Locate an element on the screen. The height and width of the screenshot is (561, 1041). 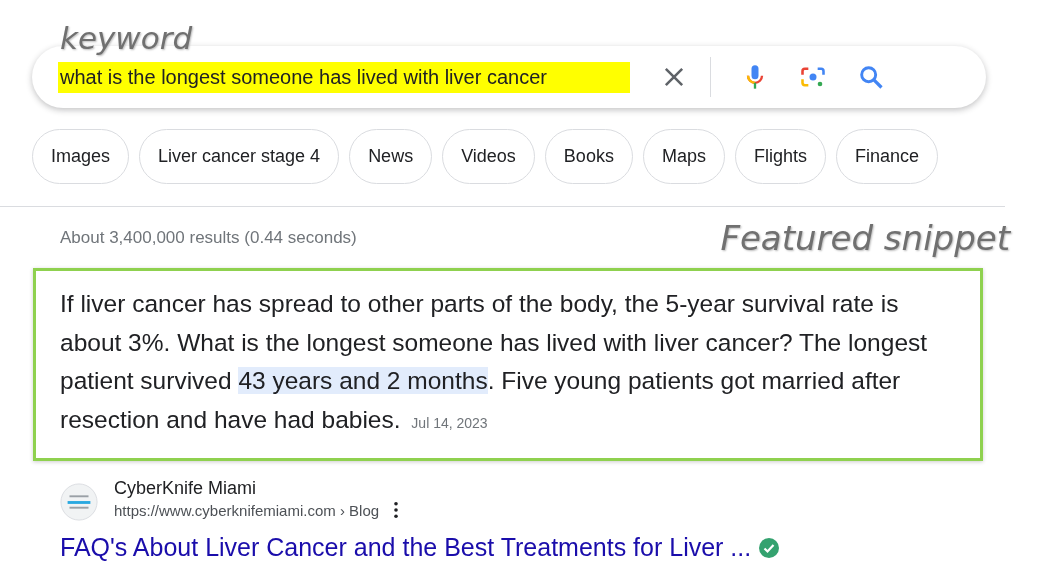
filter-chip: Flights is located at coordinates (780, 156).